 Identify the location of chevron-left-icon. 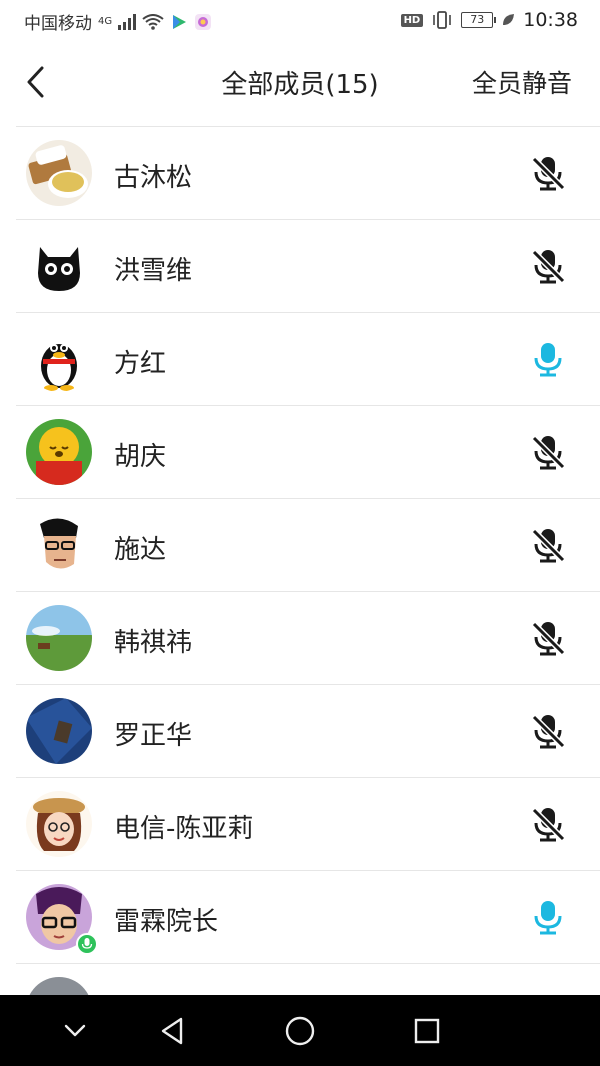
(35, 82).